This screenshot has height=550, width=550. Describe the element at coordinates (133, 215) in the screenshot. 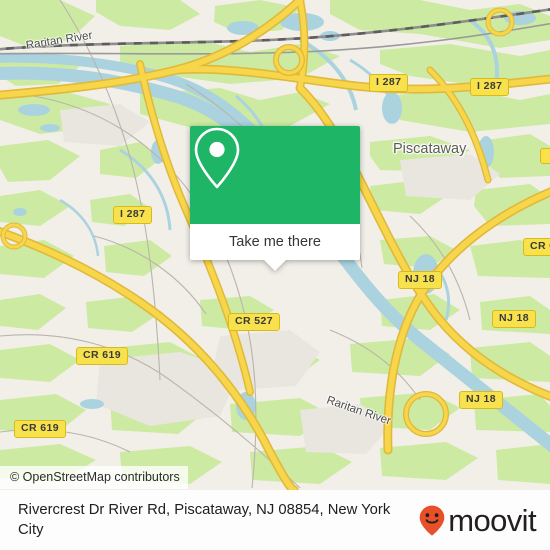

I see `shield-i287-left: I 287` at that location.